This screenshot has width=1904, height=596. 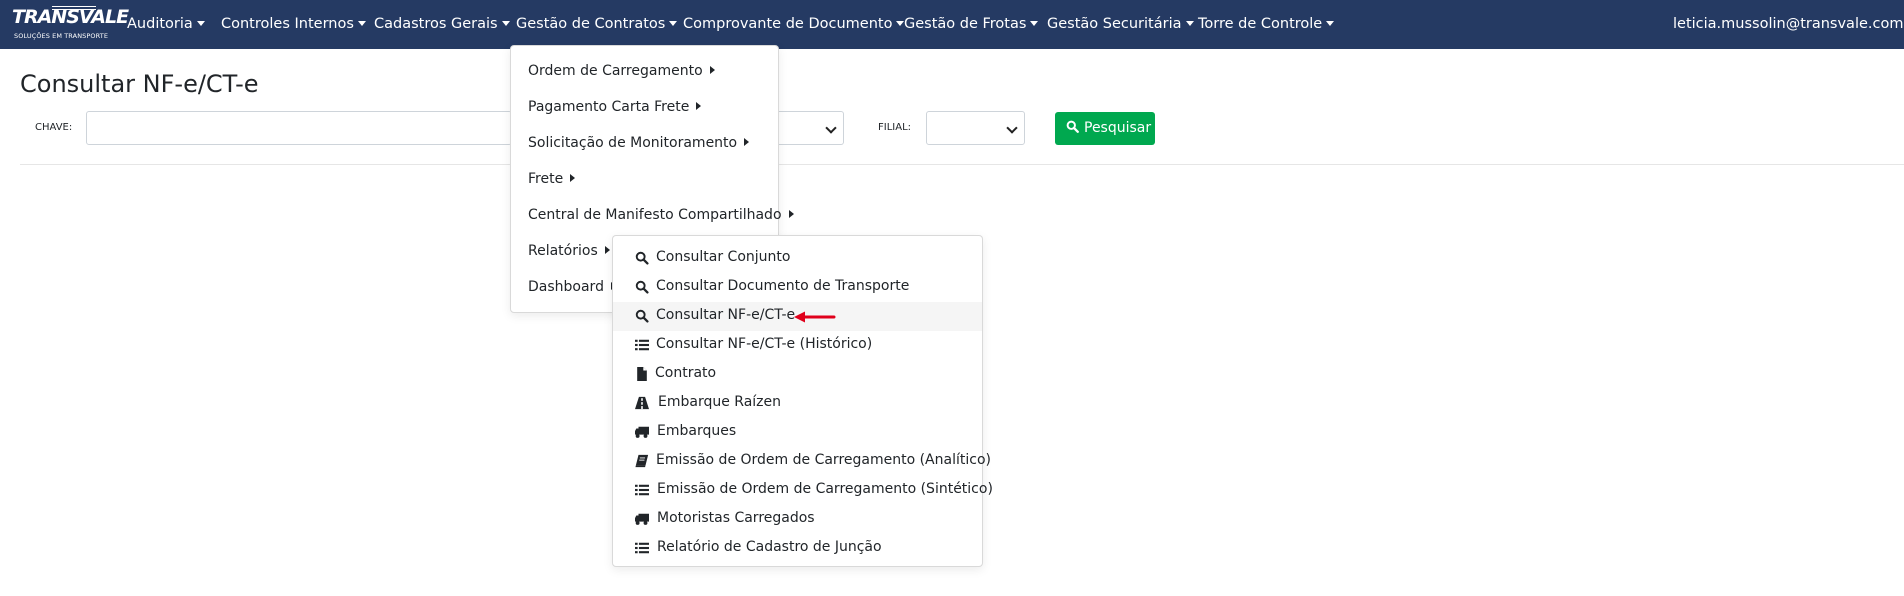 I want to click on menu-item-label: Central de Manifesto Compartilhado, so click(x=655, y=215).